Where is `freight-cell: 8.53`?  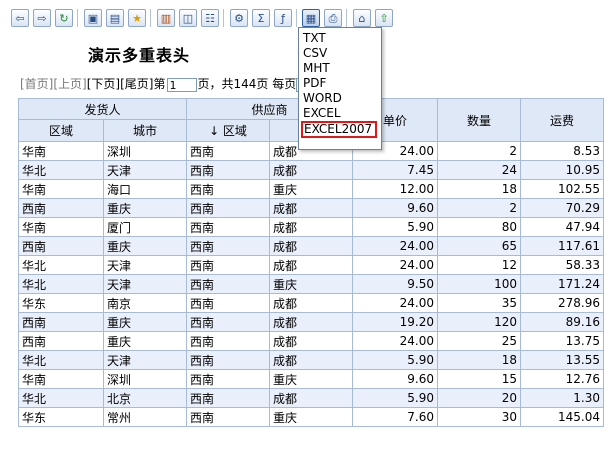 freight-cell: 8.53 is located at coordinates (562, 151).